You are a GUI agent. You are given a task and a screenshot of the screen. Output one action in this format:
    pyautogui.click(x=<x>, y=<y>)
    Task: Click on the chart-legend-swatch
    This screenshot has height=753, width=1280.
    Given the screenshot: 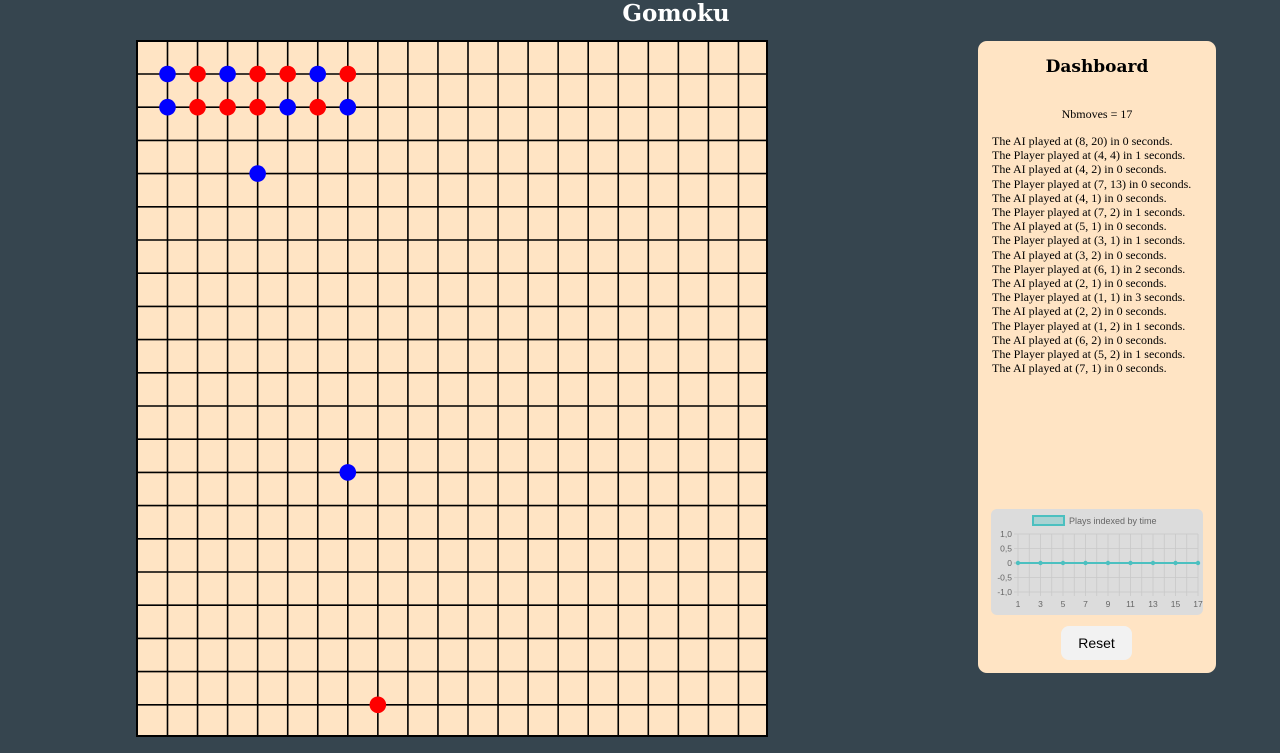 What is the action you would take?
    pyautogui.click(x=1048, y=520)
    